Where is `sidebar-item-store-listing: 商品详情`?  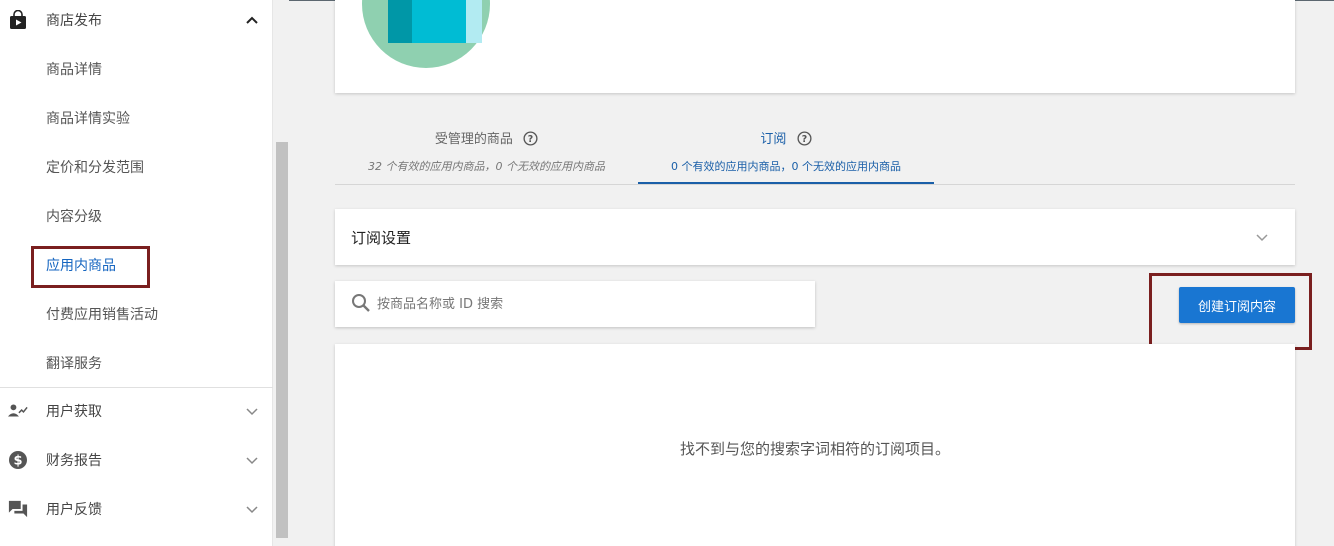 sidebar-item-store-listing: 商品详情 is located at coordinates (74, 70).